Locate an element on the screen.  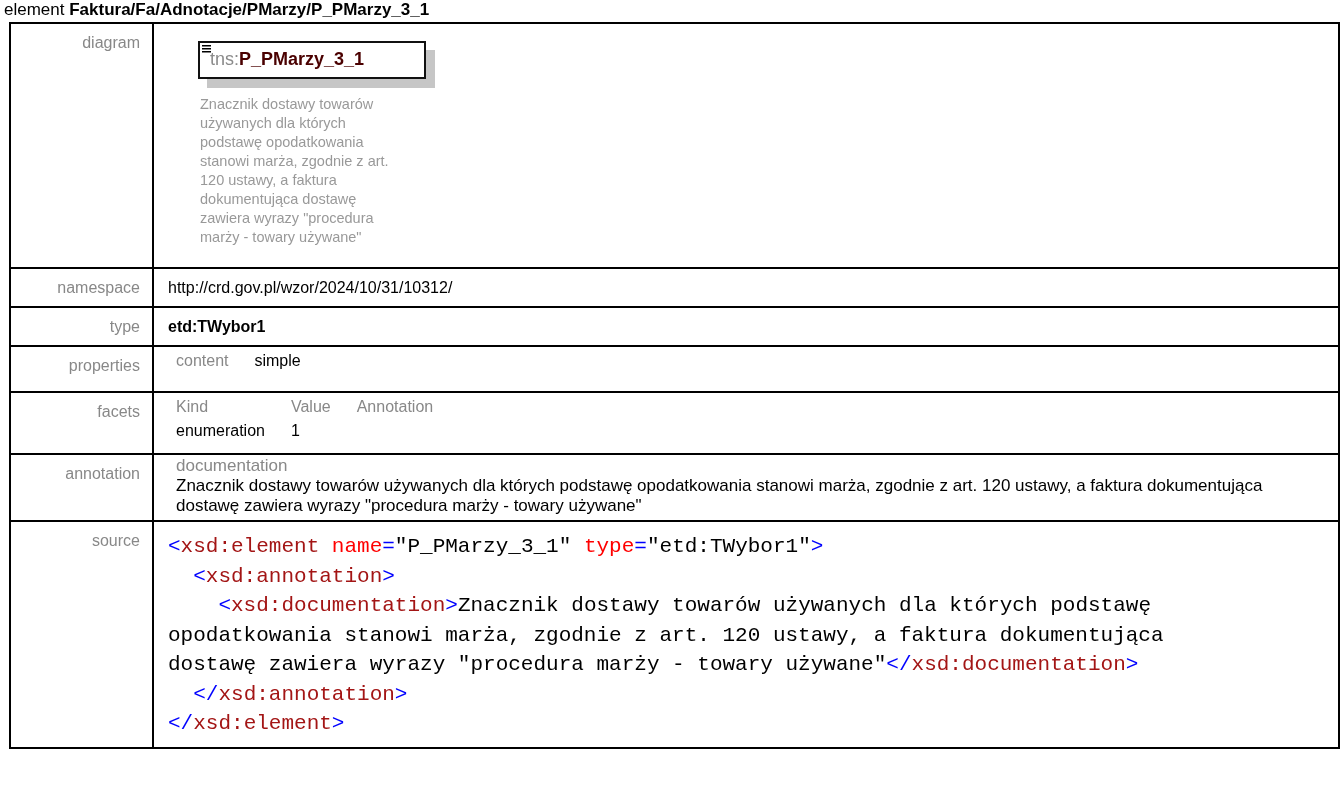
row-label: namespace is located at coordinates (81, 287).